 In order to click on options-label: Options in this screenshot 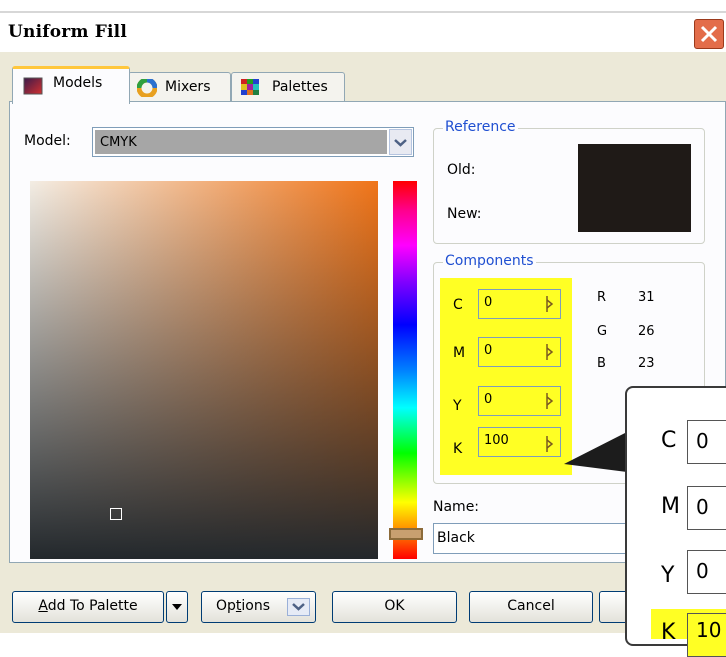, I will do `click(243, 606)`.